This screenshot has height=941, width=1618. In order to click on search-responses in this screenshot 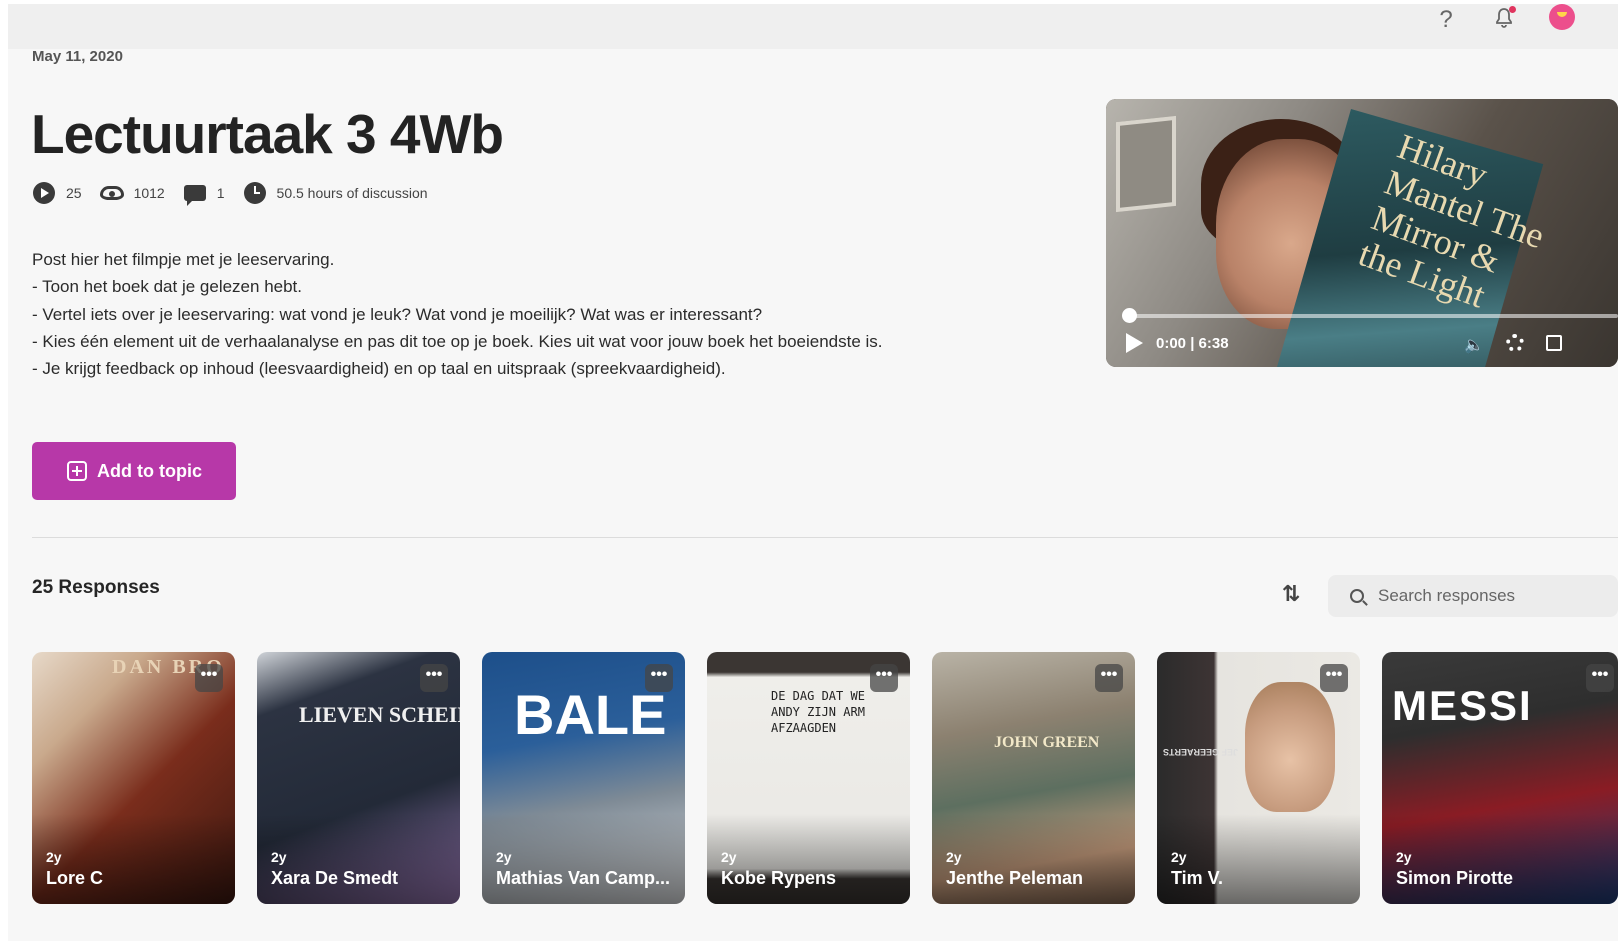, I will do `click(1473, 596)`.